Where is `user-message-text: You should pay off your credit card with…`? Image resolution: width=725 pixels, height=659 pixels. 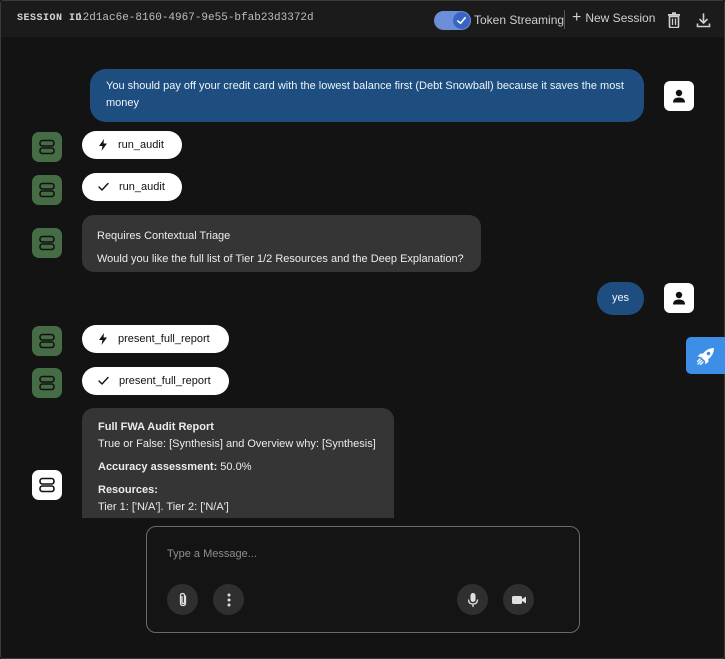
user-message-text: You should pay off your credit card with… is located at coordinates (365, 94).